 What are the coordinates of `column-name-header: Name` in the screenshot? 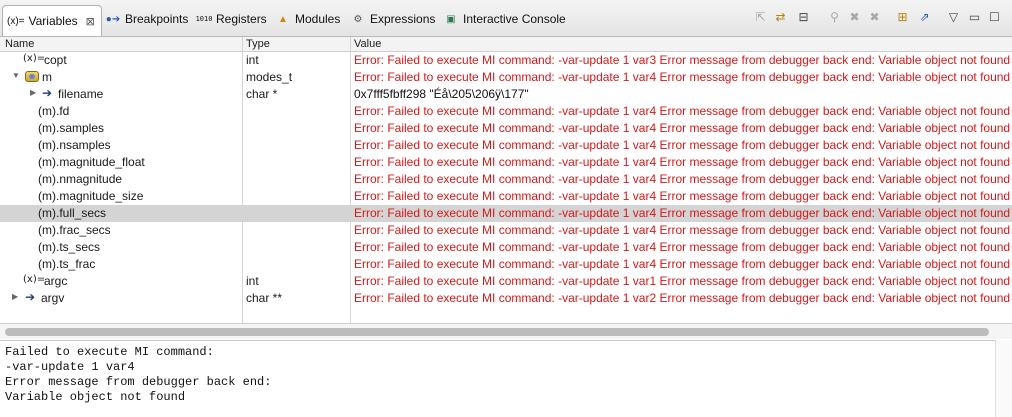 It's located at (19, 44).